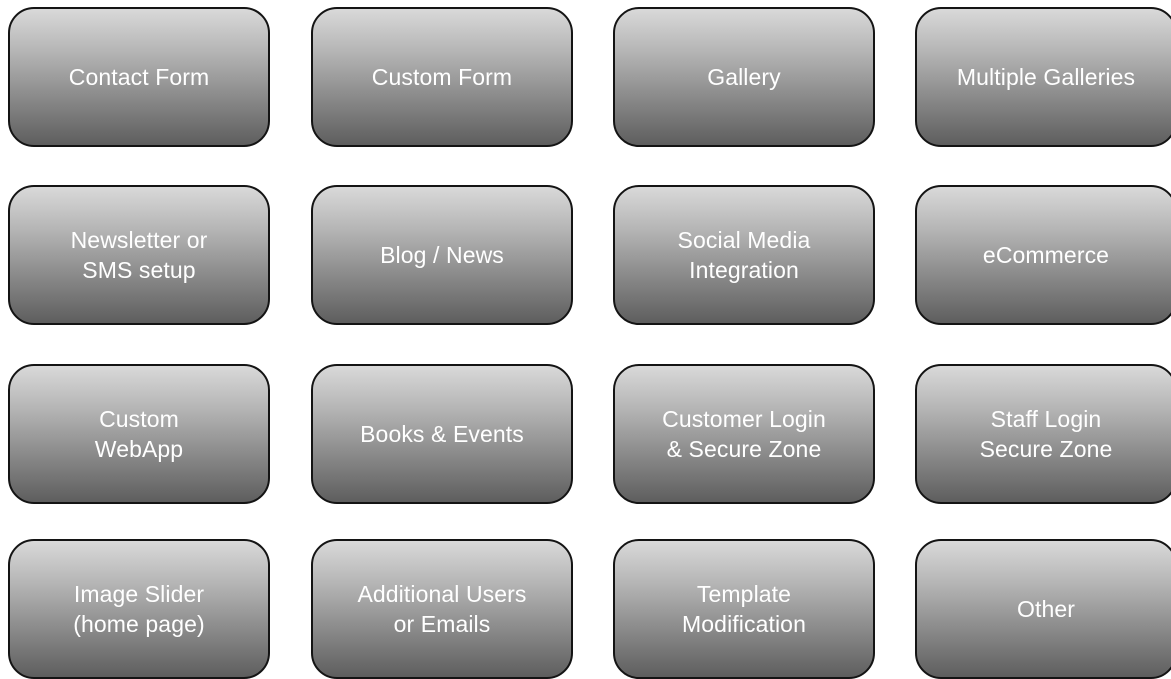 The height and width of the screenshot is (679, 1171). I want to click on tile-label: Image Slider (home page), so click(139, 609).